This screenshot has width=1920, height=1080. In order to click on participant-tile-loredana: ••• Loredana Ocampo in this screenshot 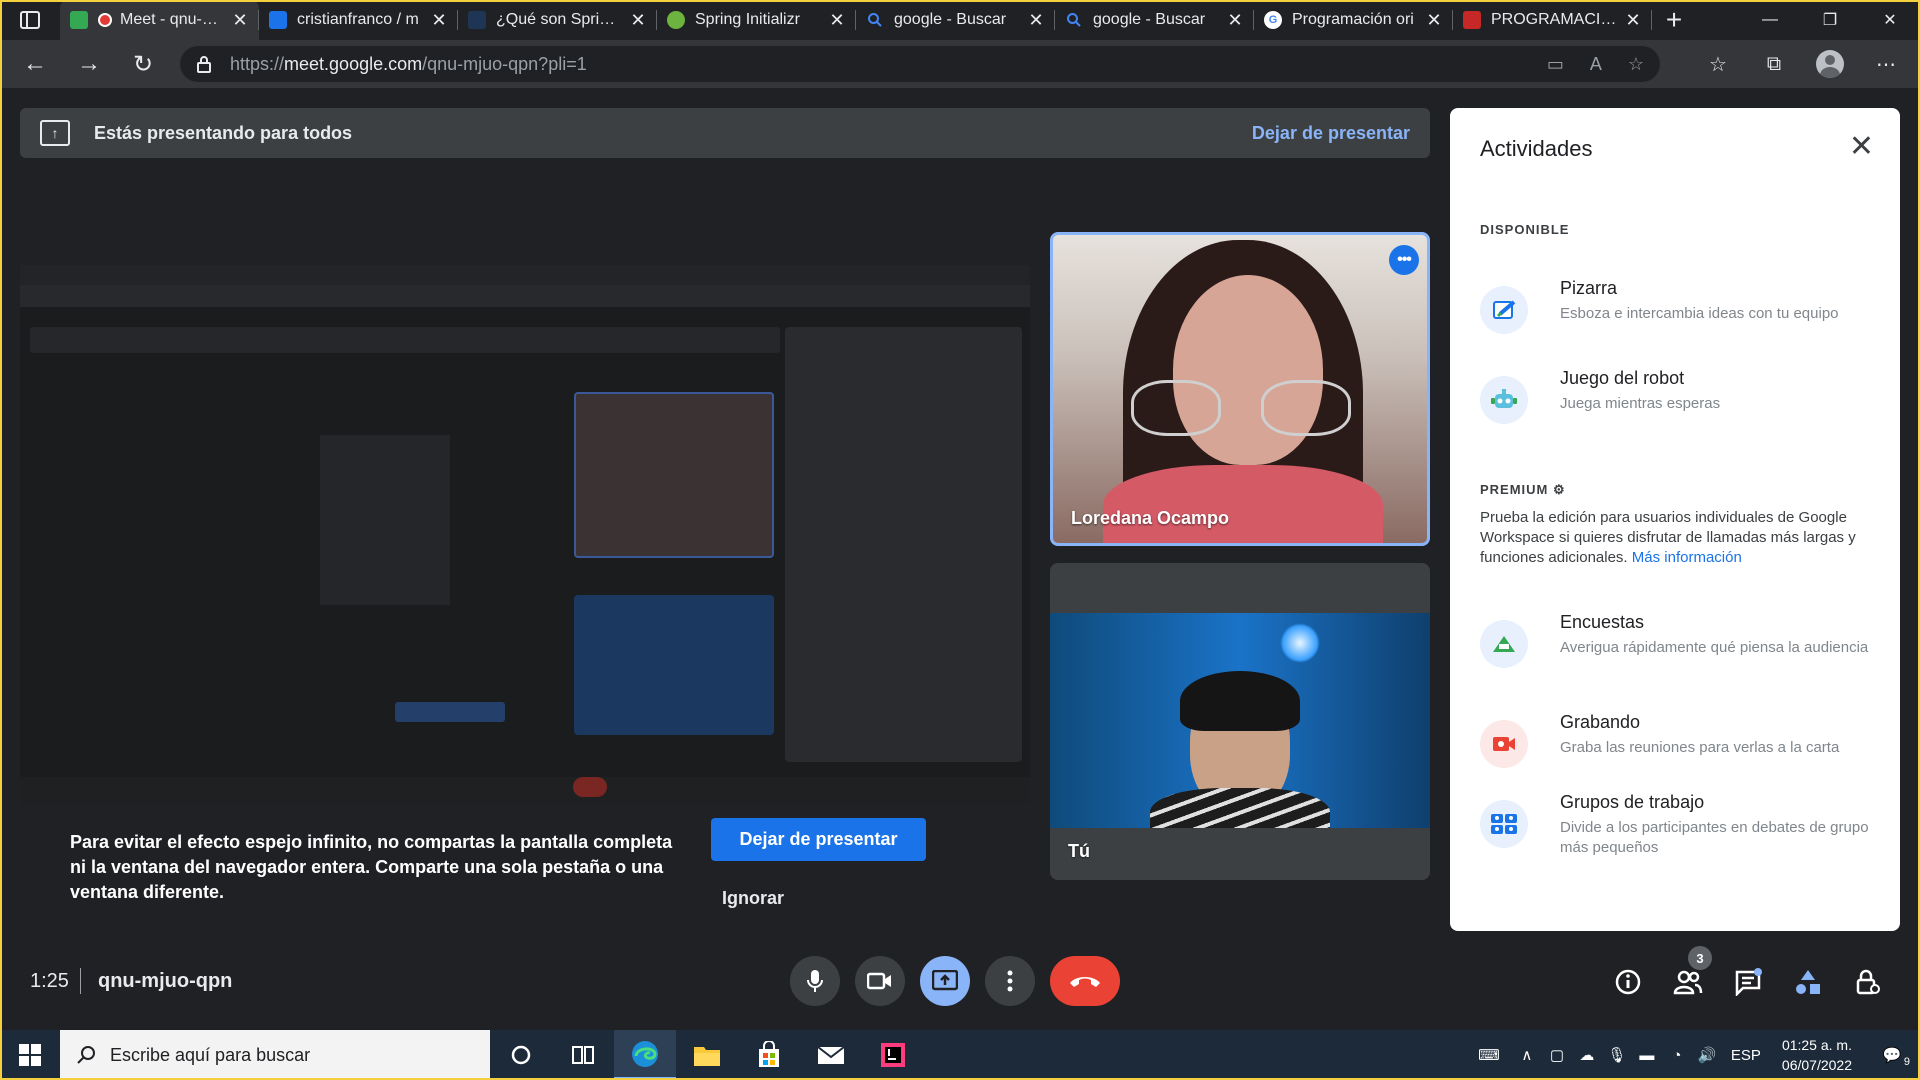, I will do `click(1240, 389)`.